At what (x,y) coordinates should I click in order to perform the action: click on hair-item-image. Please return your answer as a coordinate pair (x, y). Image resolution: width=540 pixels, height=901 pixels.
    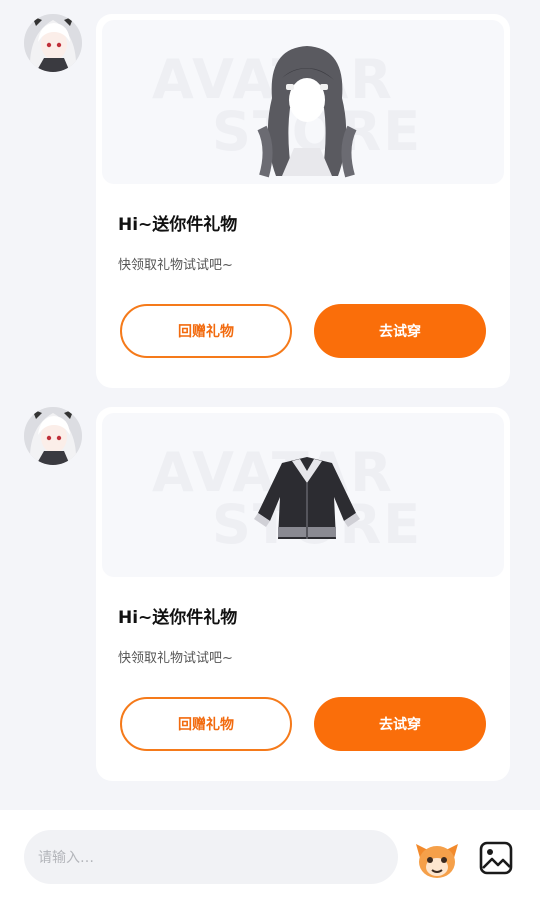
    Looking at the image, I should click on (307, 112).